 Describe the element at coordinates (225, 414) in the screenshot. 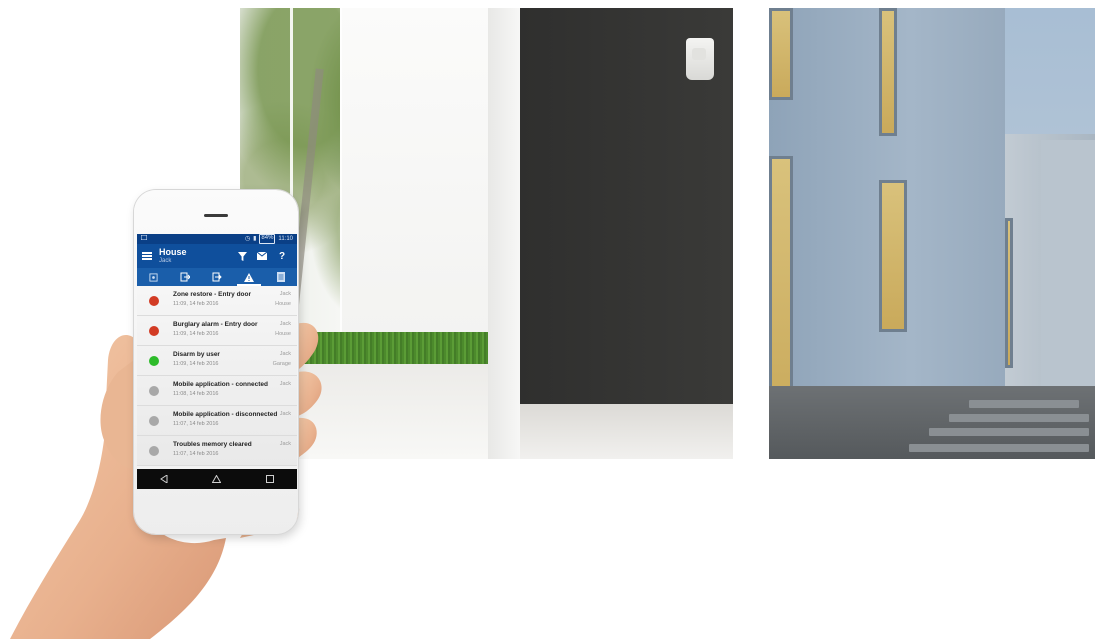

I see `event-title: Mobile application - disconnected` at that location.